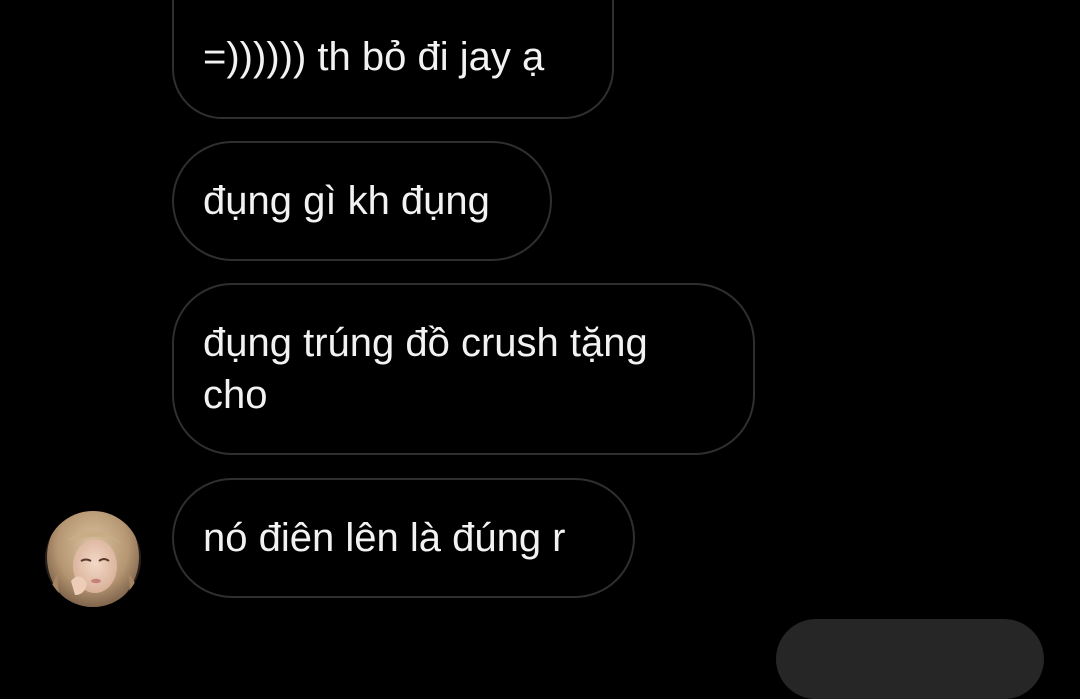 This screenshot has width=1080, height=699. I want to click on incoming-message-bubble: nó điên lên là đúng r, so click(403, 538).